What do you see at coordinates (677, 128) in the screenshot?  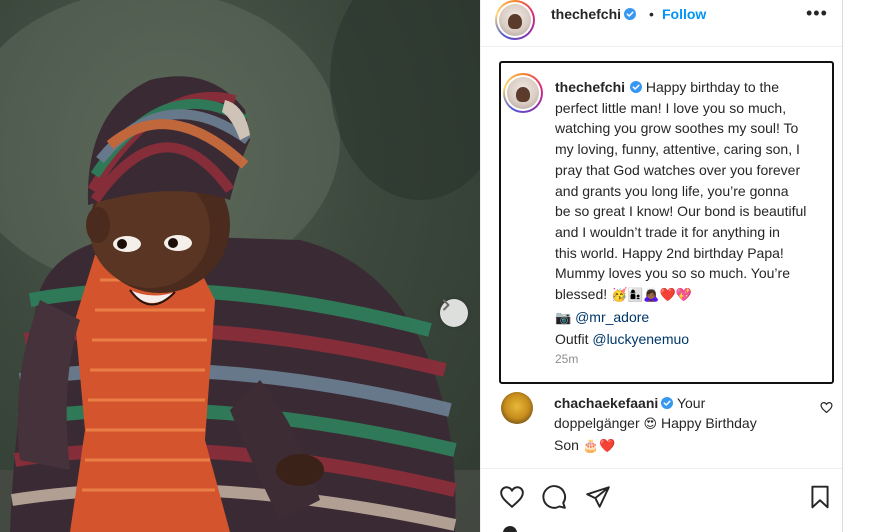 I see `caption-line: watching you grow soothes my soul! To` at bounding box center [677, 128].